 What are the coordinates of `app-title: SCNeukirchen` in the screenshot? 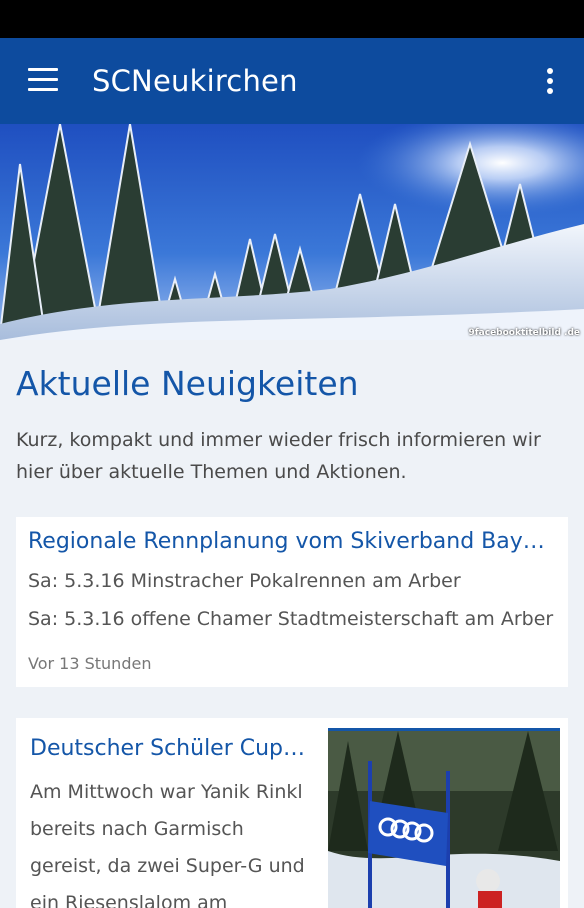 It's located at (195, 81).